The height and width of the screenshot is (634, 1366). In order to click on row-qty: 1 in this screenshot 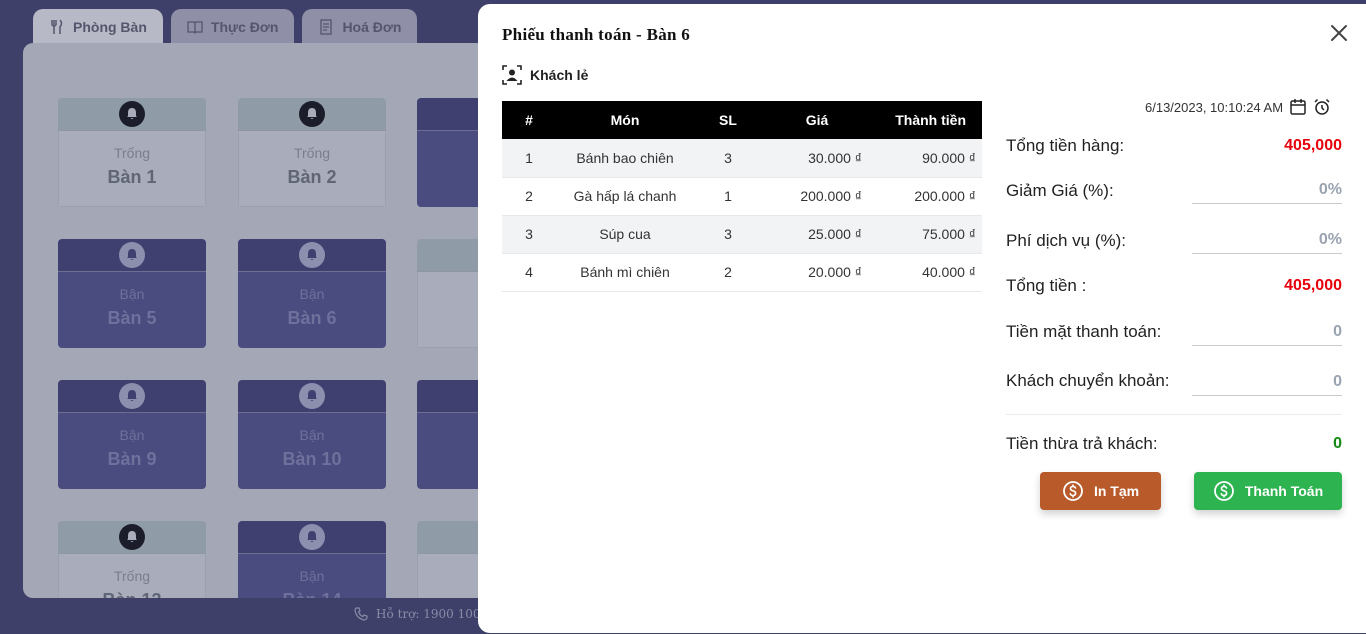, I will do `click(728, 196)`.